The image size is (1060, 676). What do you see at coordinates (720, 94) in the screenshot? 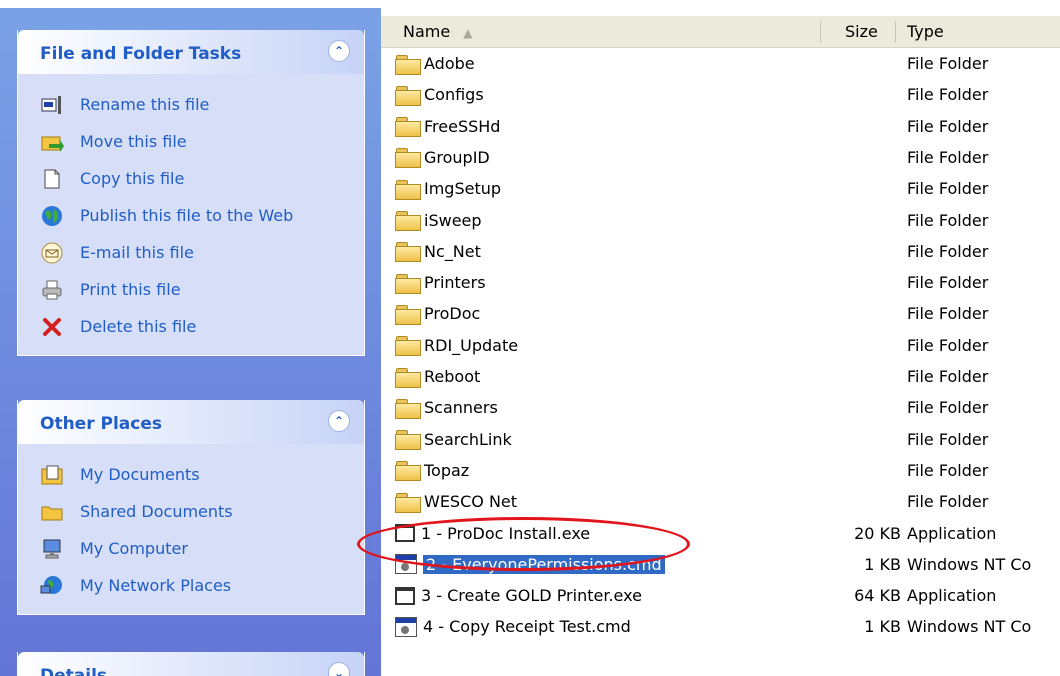
I see `file-row: Configs File Folder` at bounding box center [720, 94].